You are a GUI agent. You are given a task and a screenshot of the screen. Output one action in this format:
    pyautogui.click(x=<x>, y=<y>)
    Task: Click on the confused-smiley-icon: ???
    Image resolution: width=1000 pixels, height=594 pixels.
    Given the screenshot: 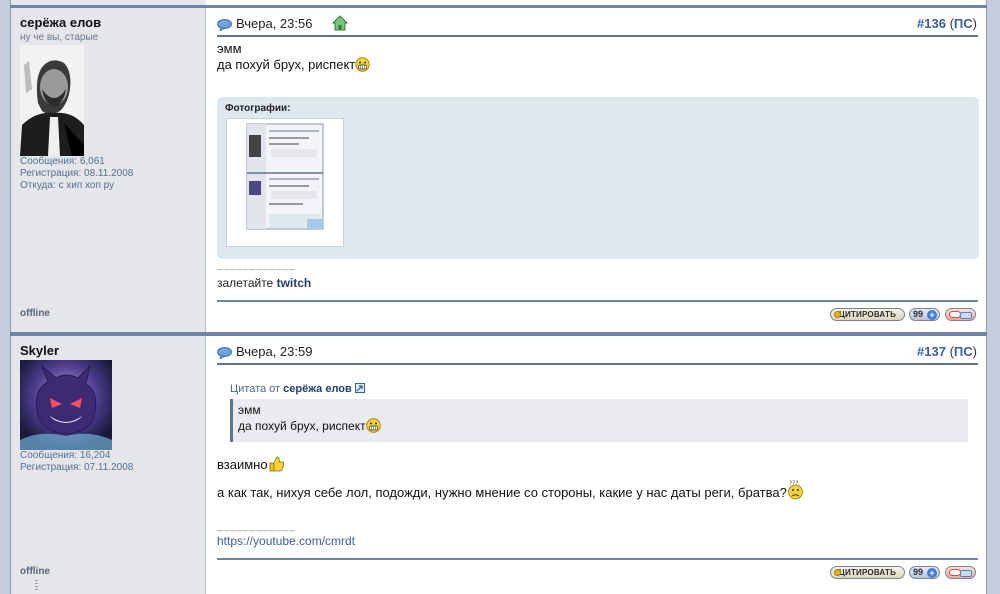 What is the action you would take?
    pyautogui.click(x=795, y=493)
    